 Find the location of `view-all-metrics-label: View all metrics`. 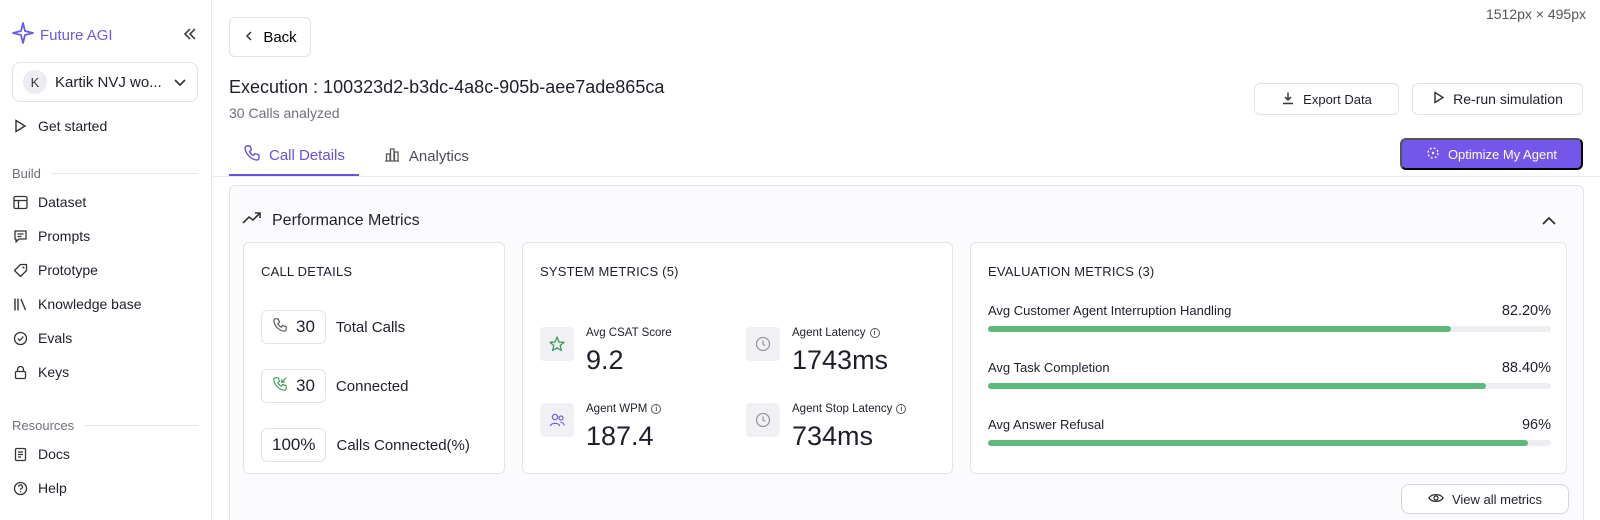

view-all-metrics-label: View all metrics is located at coordinates (1497, 499).